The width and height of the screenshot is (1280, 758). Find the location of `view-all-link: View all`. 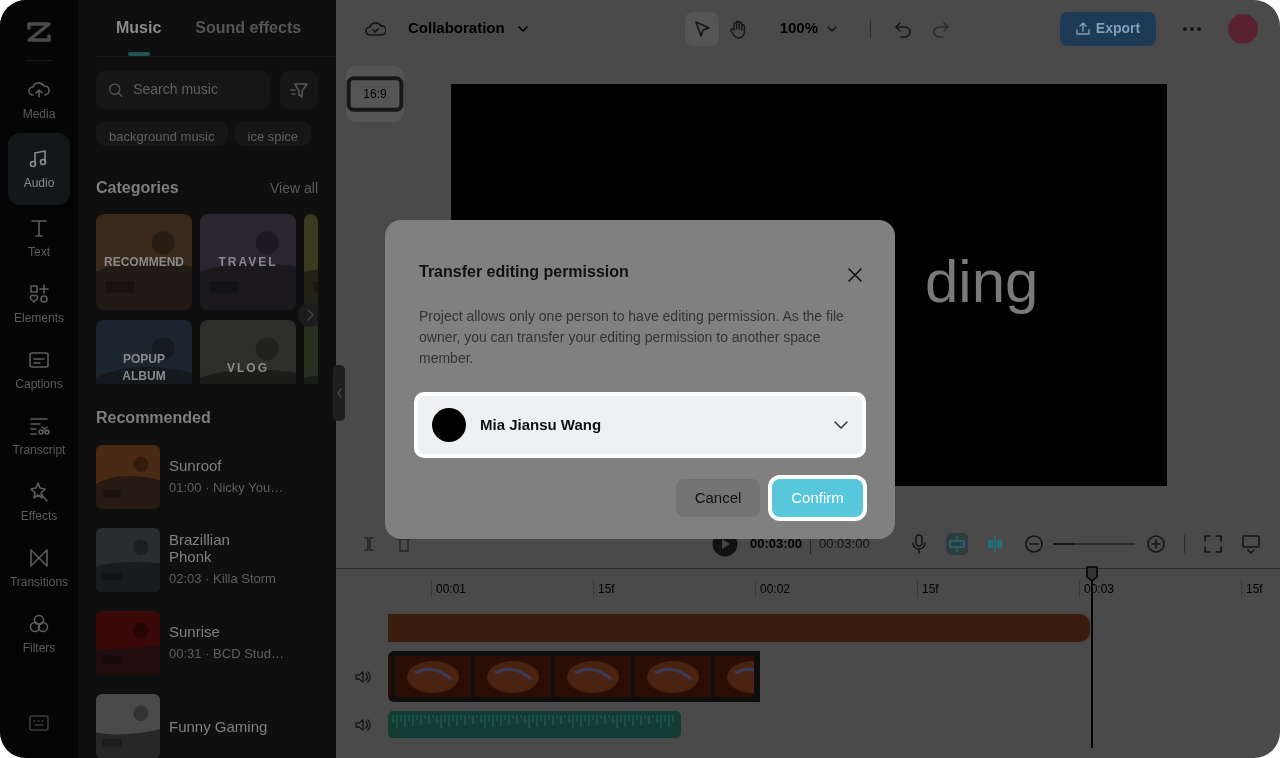

view-all-link: View all is located at coordinates (294, 188).